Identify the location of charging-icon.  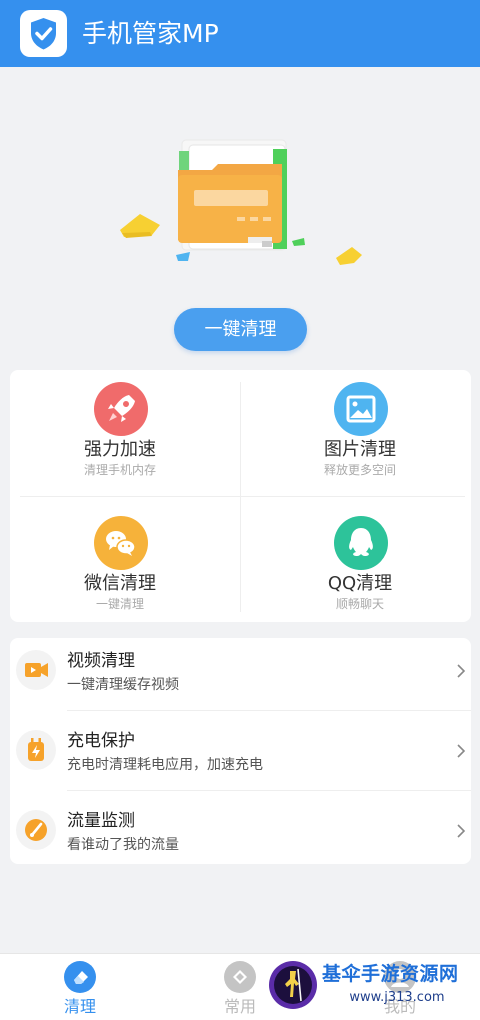
(36, 750).